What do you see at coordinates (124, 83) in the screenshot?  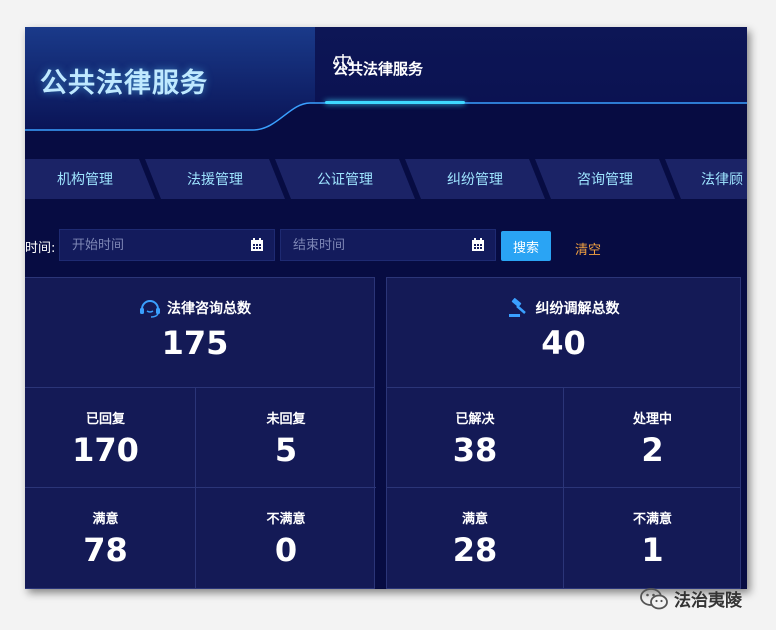 I see `app-title: 公共法律服务` at bounding box center [124, 83].